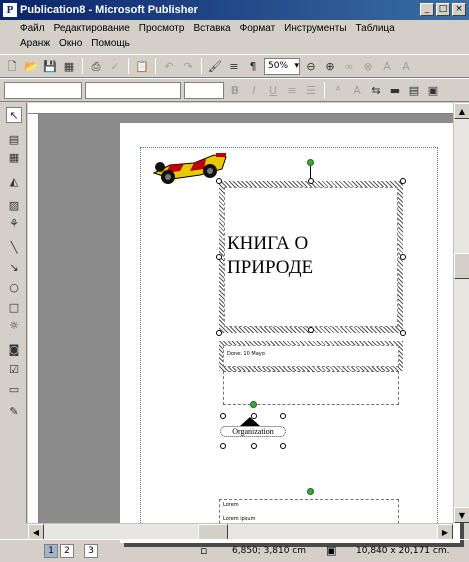 Image resolution: width=469 pixels, height=562 pixels. What do you see at coordinates (330, 66) in the screenshot?
I see `zoom-in-icon: ⊕` at bounding box center [330, 66].